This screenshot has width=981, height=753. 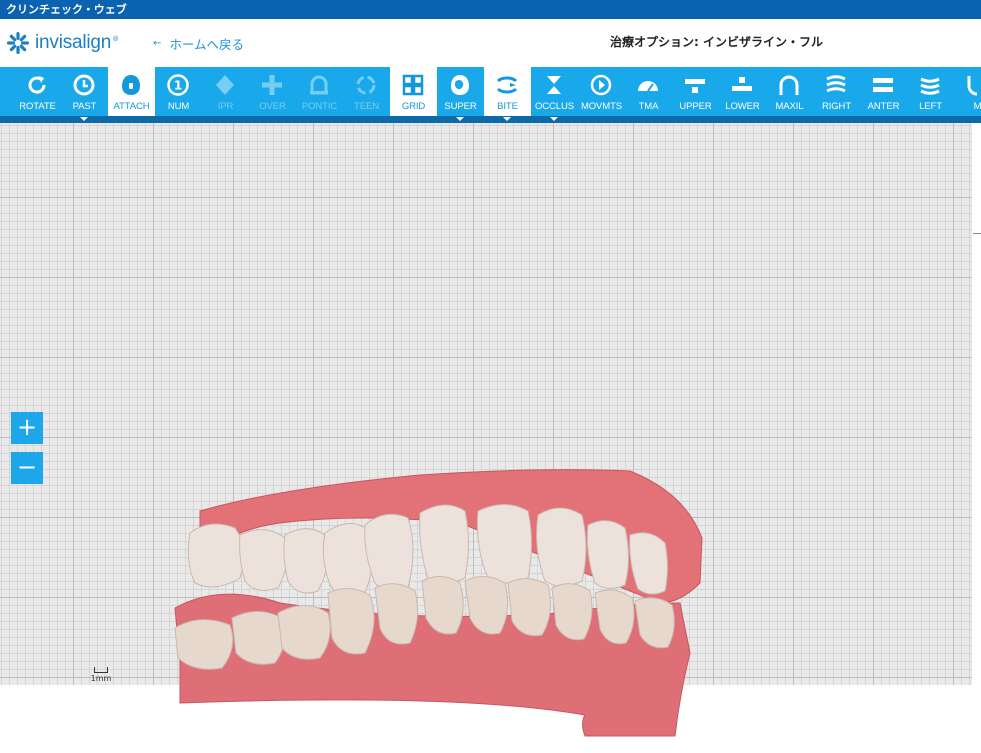 What do you see at coordinates (490, 9) in the screenshot?
I see `window-title-bar: クリンチェック・ウェブ` at bounding box center [490, 9].